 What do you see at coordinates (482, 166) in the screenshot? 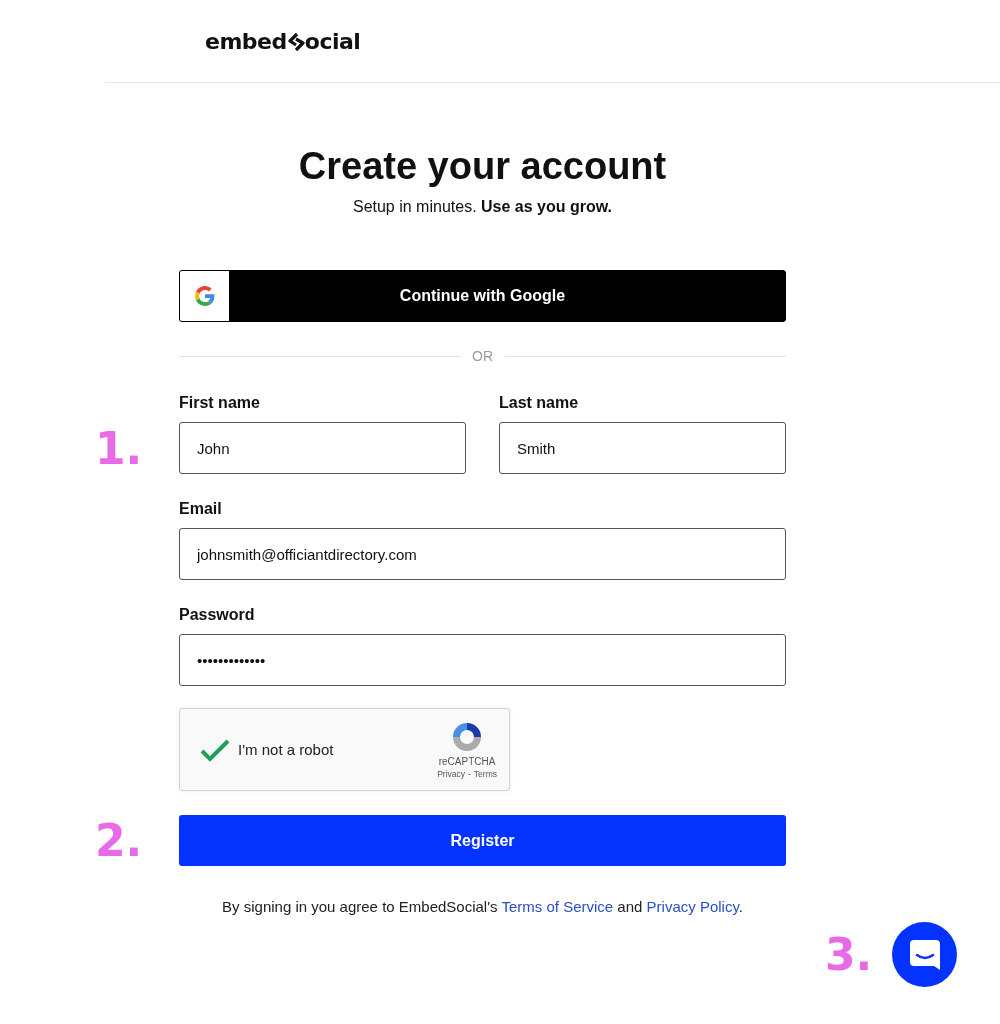
I see `page-title: Create your account` at bounding box center [482, 166].